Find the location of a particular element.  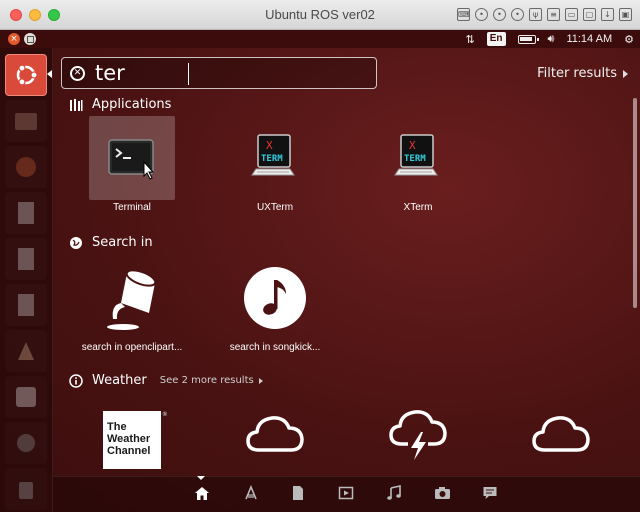

result-uxterm: X TERM UXTerm is located at coordinates (275, 164).